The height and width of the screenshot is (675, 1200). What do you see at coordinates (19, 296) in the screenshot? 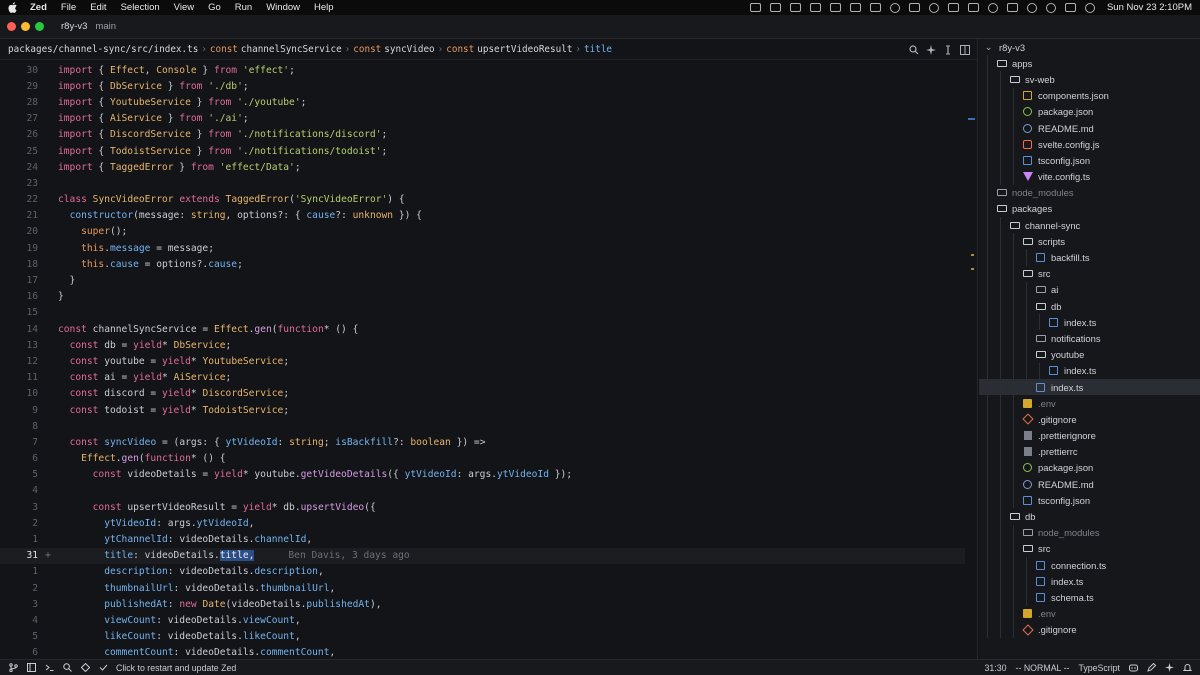
I see `line-number: 16` at bounding box center [19, 296].